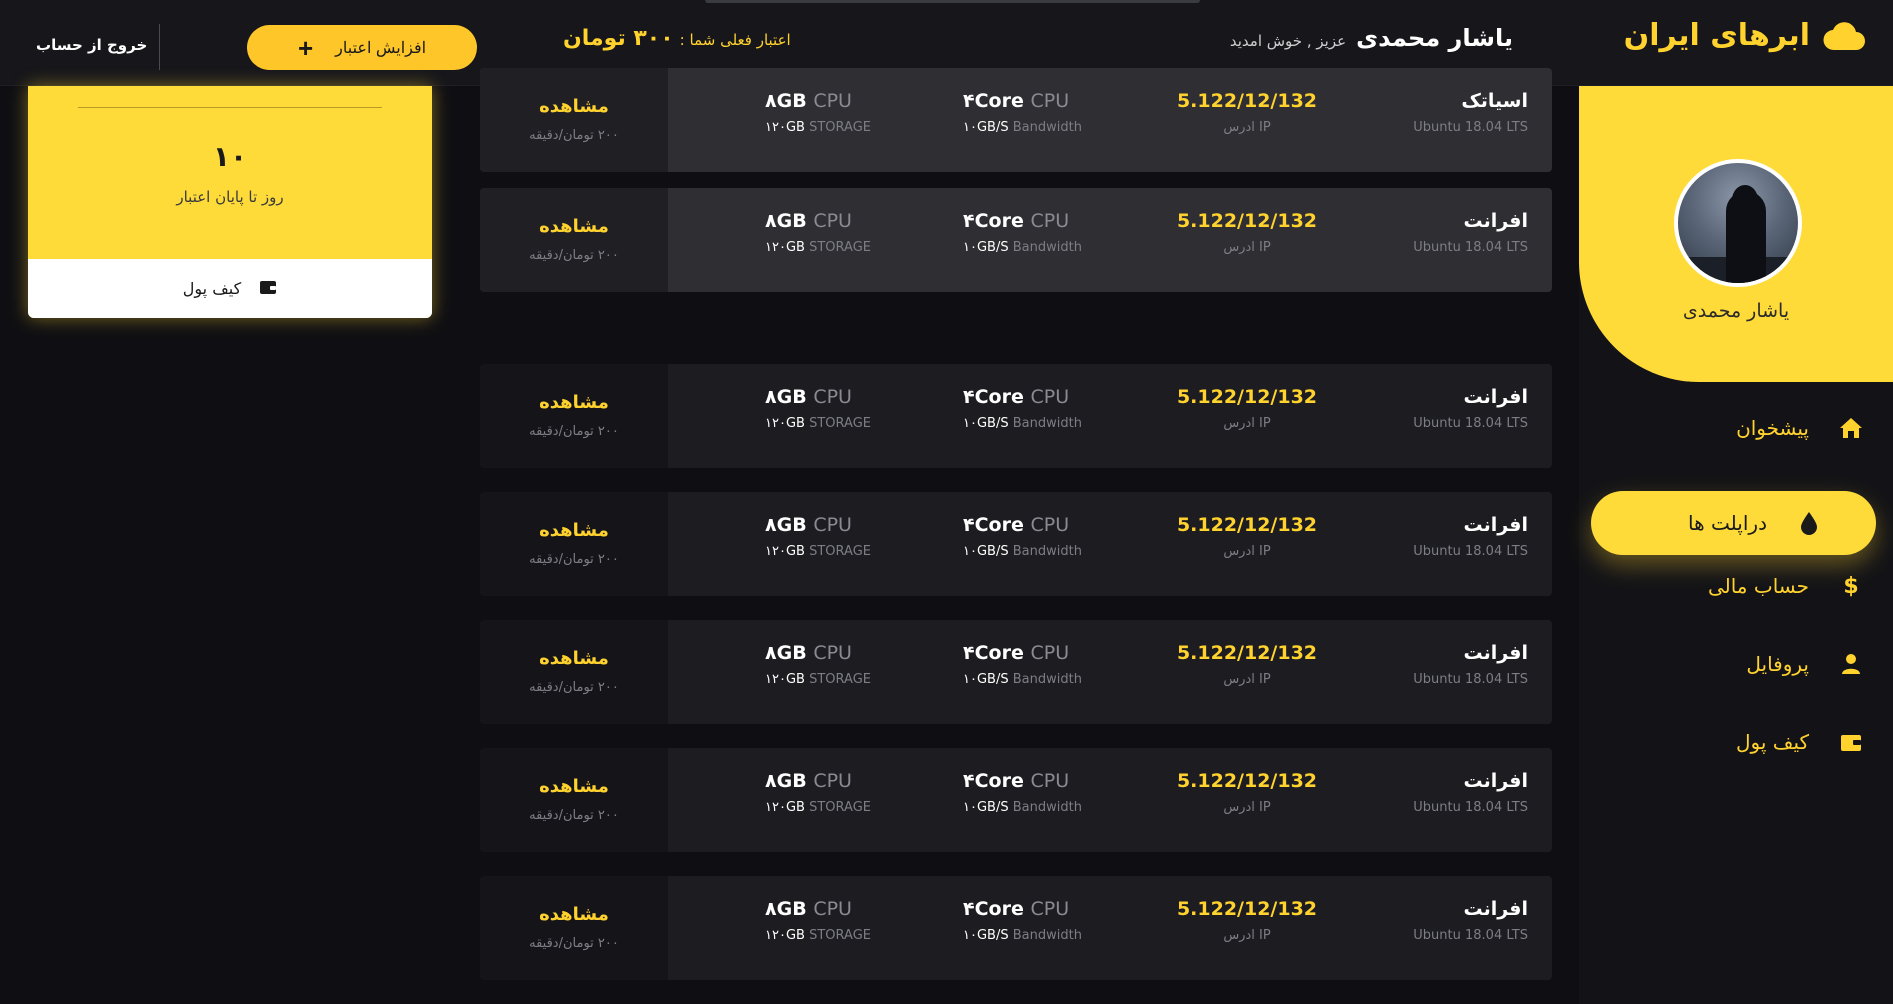 Image resolution: width=1893 pixels, height=1004 pixels. I want to click on bandwidth-label: Bandwidth, so click(1047, 935).